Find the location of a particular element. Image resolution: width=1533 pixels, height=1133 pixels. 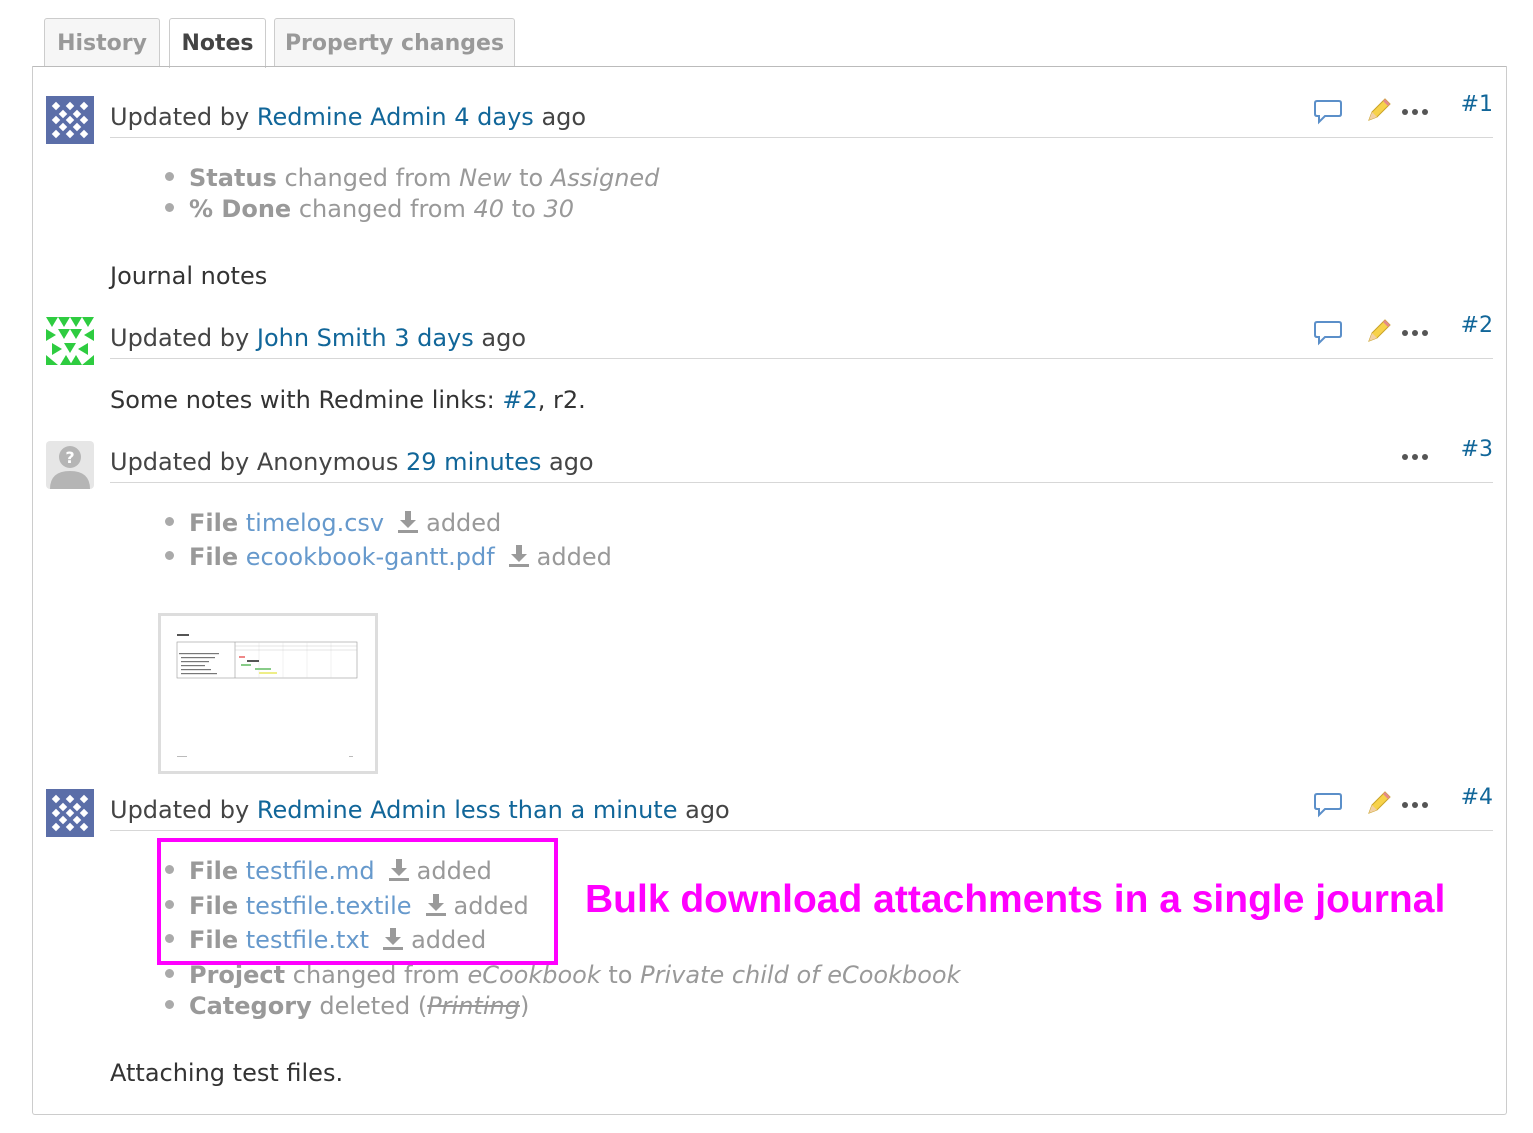

journal-1-notes: Journal notes is located at coordinates (189, 276).